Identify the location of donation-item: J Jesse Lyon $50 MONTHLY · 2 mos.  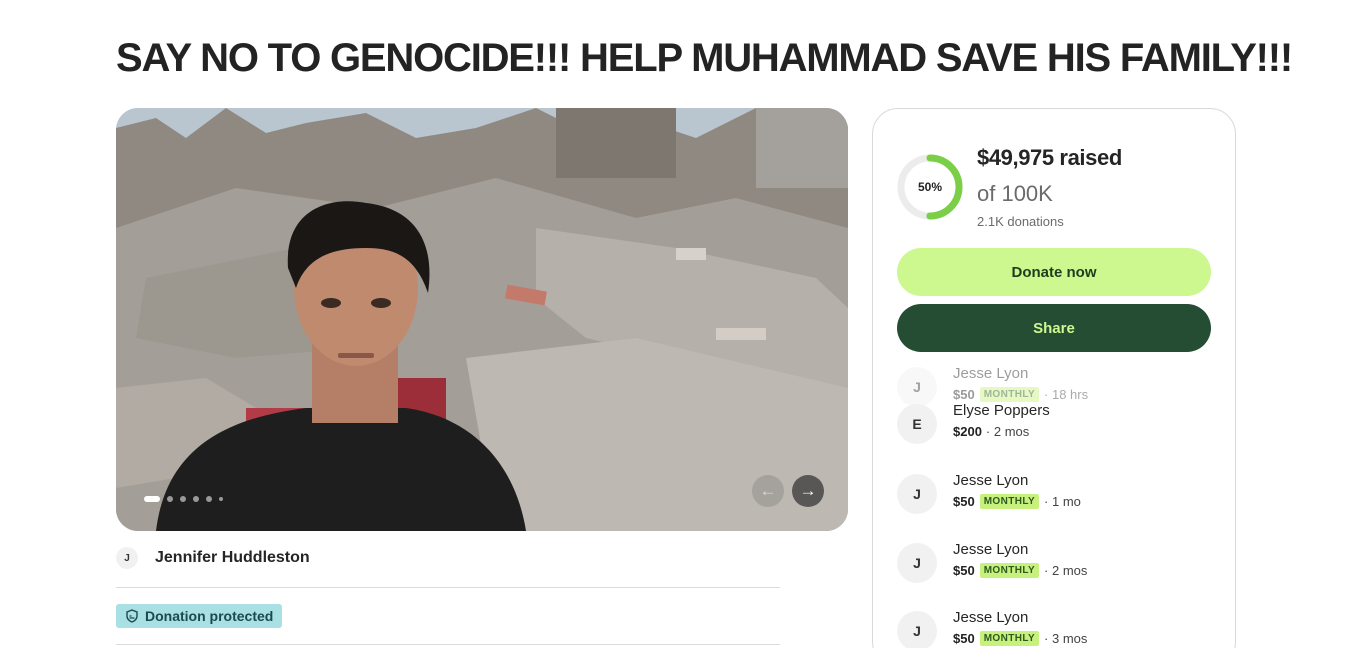
(1057, 564).